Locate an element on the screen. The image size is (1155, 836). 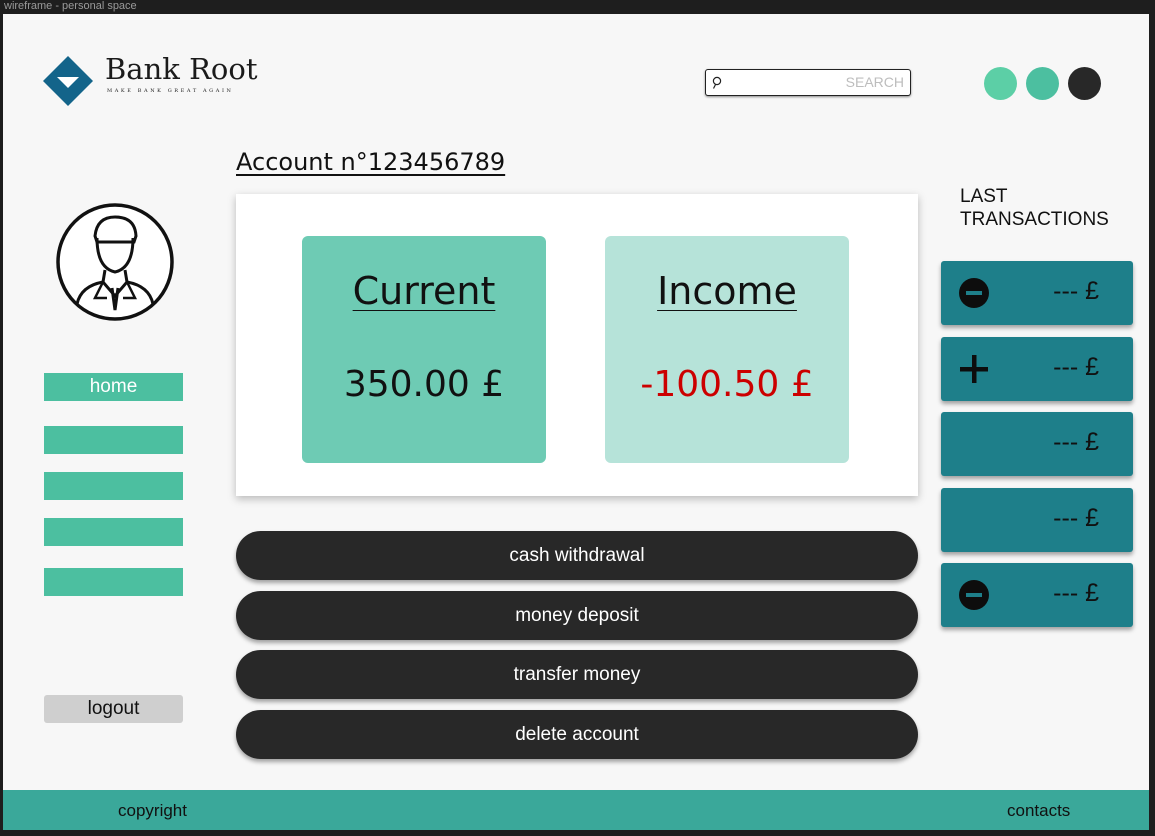
contacts-link: contacts is located at coordinates (1038, 811).